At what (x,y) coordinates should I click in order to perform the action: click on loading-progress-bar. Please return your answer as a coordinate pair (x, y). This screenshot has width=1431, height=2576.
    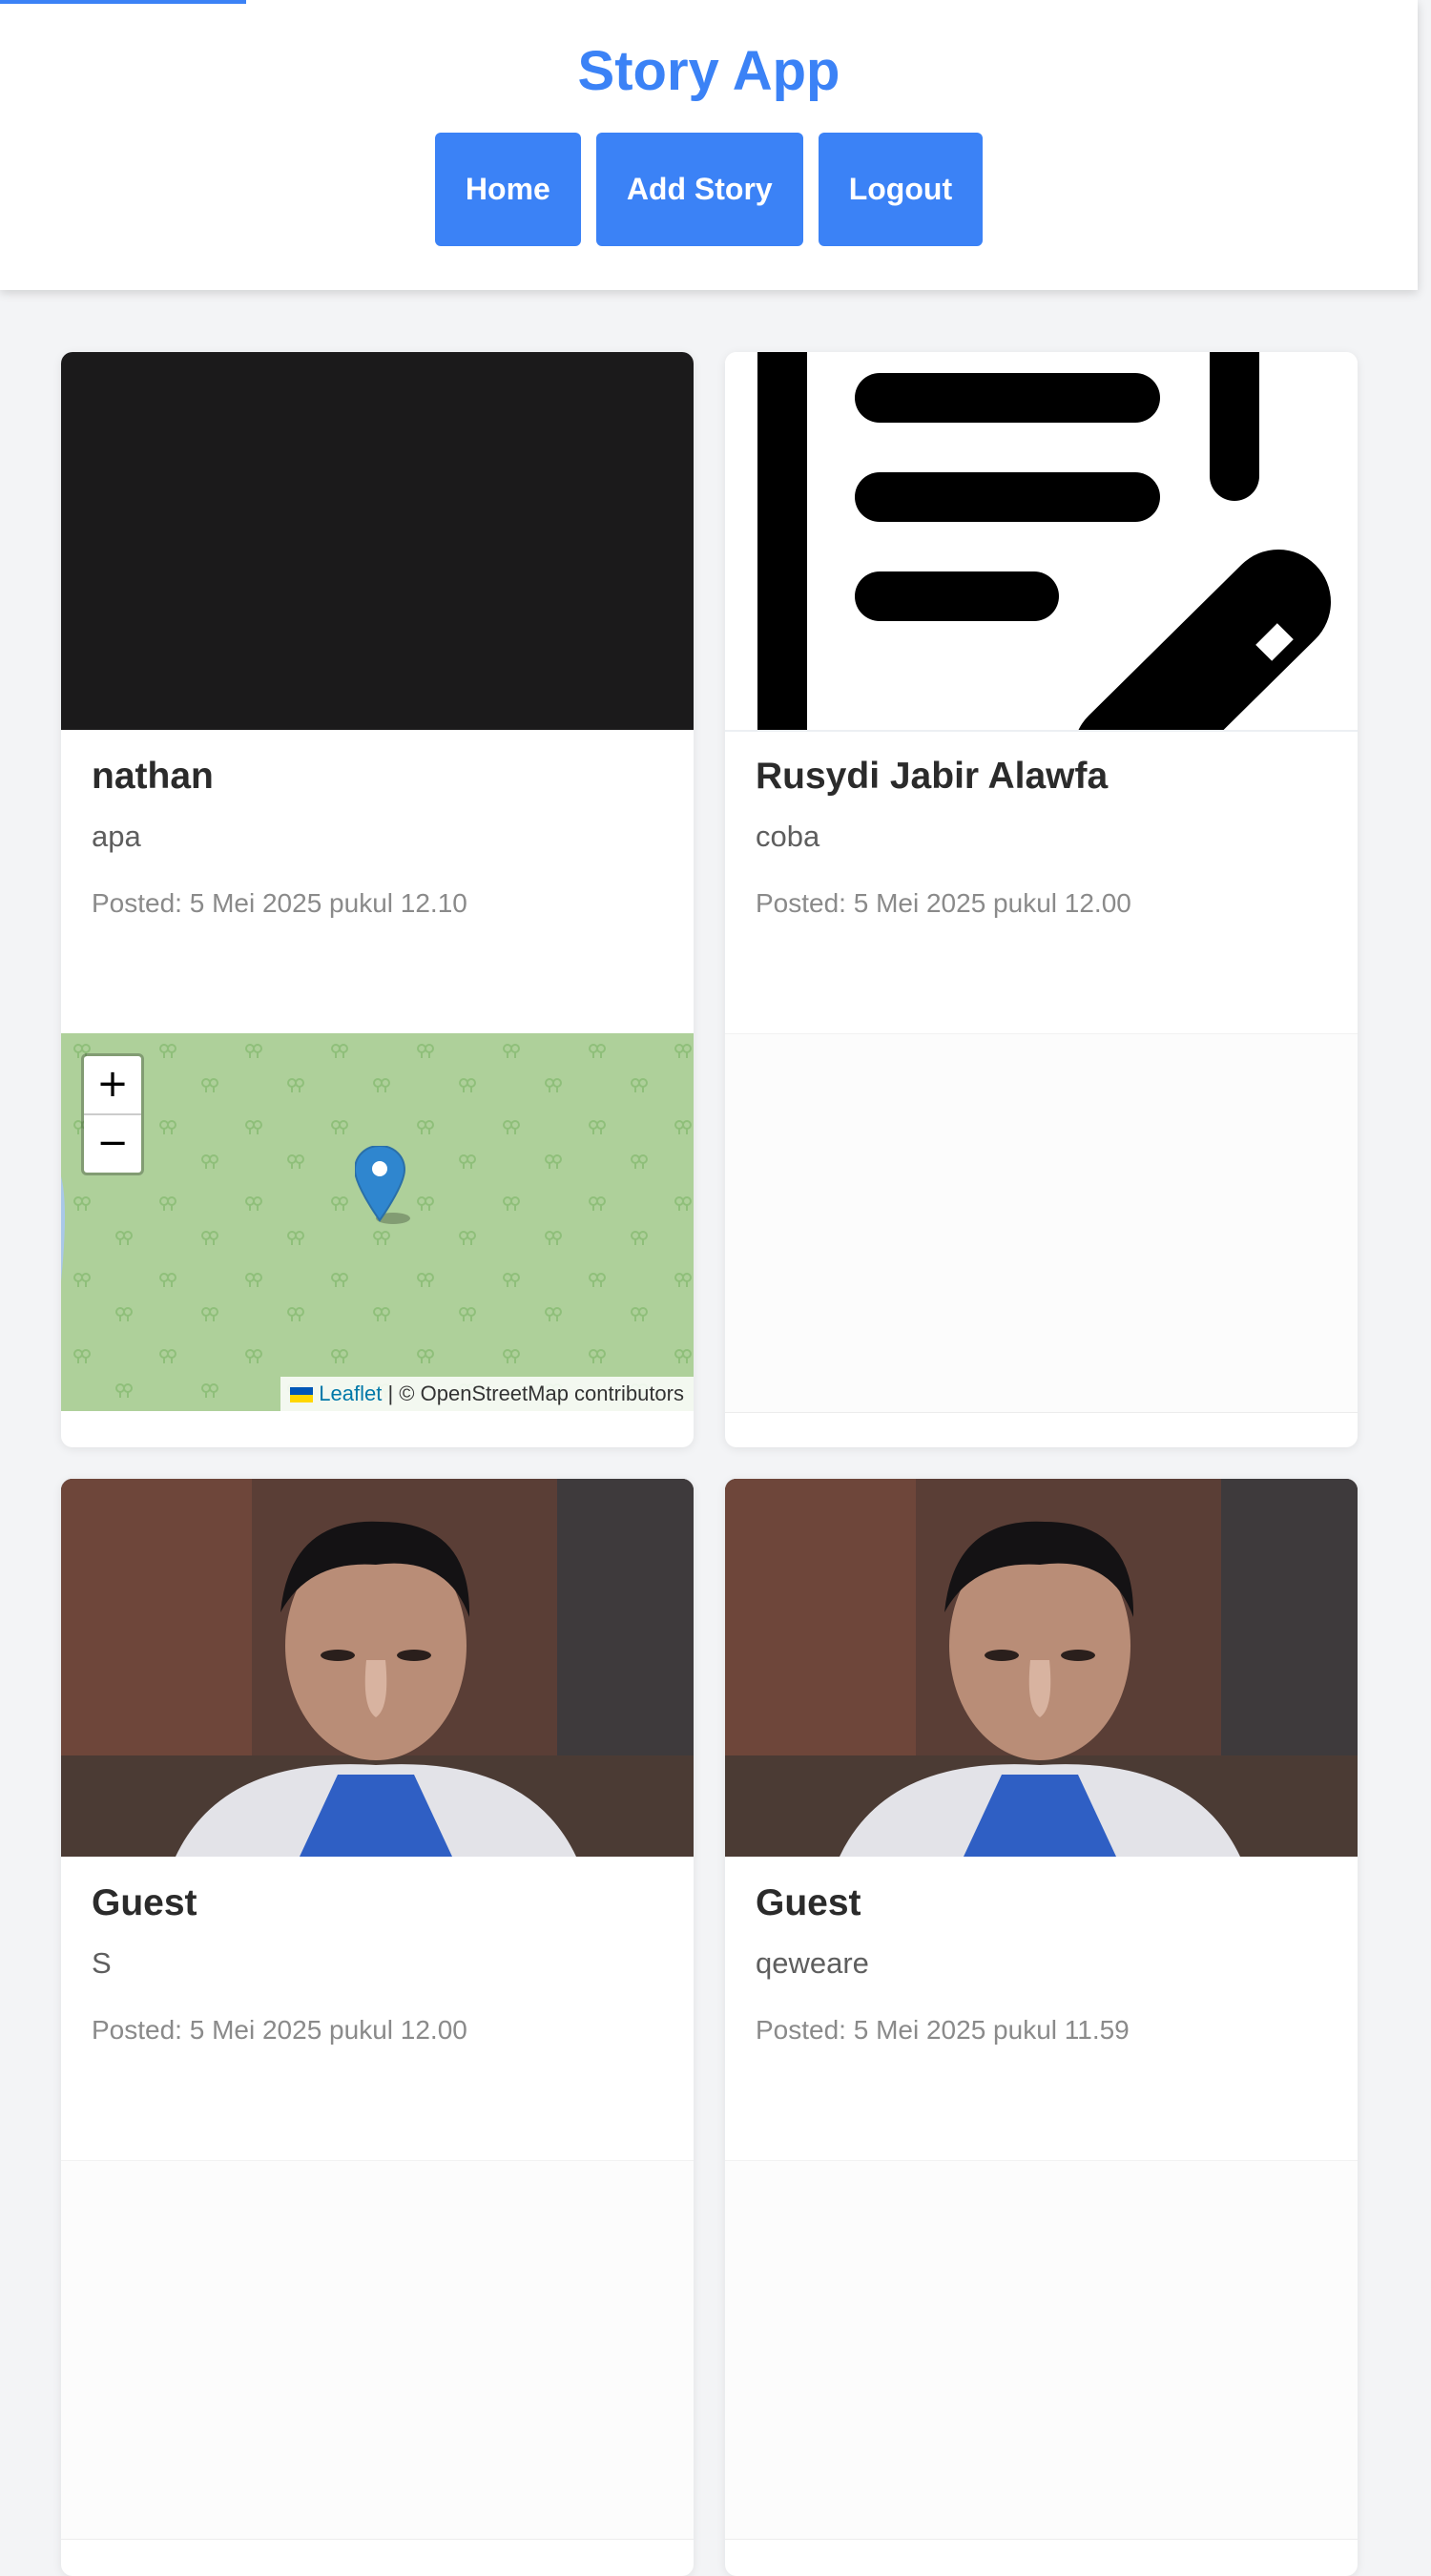
    Looking at the image, I should click on (123, 2).